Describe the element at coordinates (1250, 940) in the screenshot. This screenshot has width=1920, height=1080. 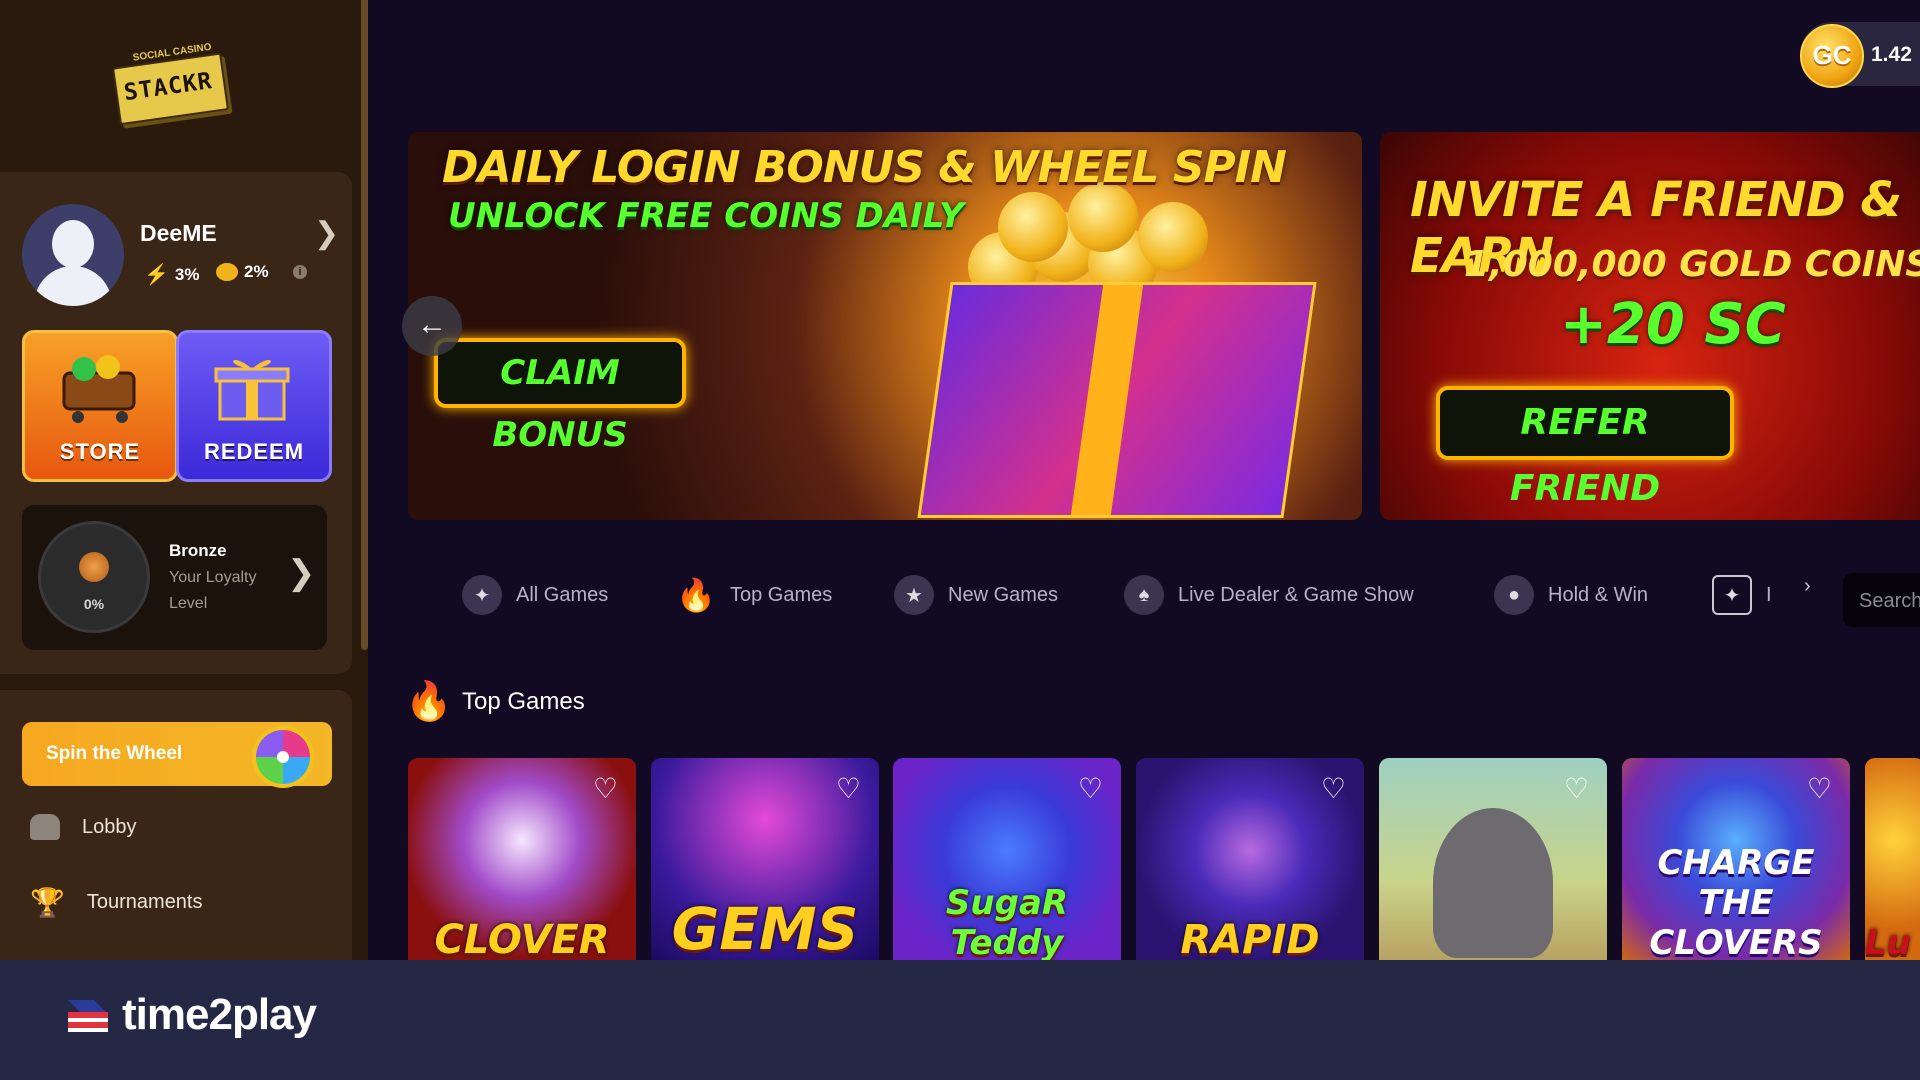
I see `game-title: RAPID` at that location.